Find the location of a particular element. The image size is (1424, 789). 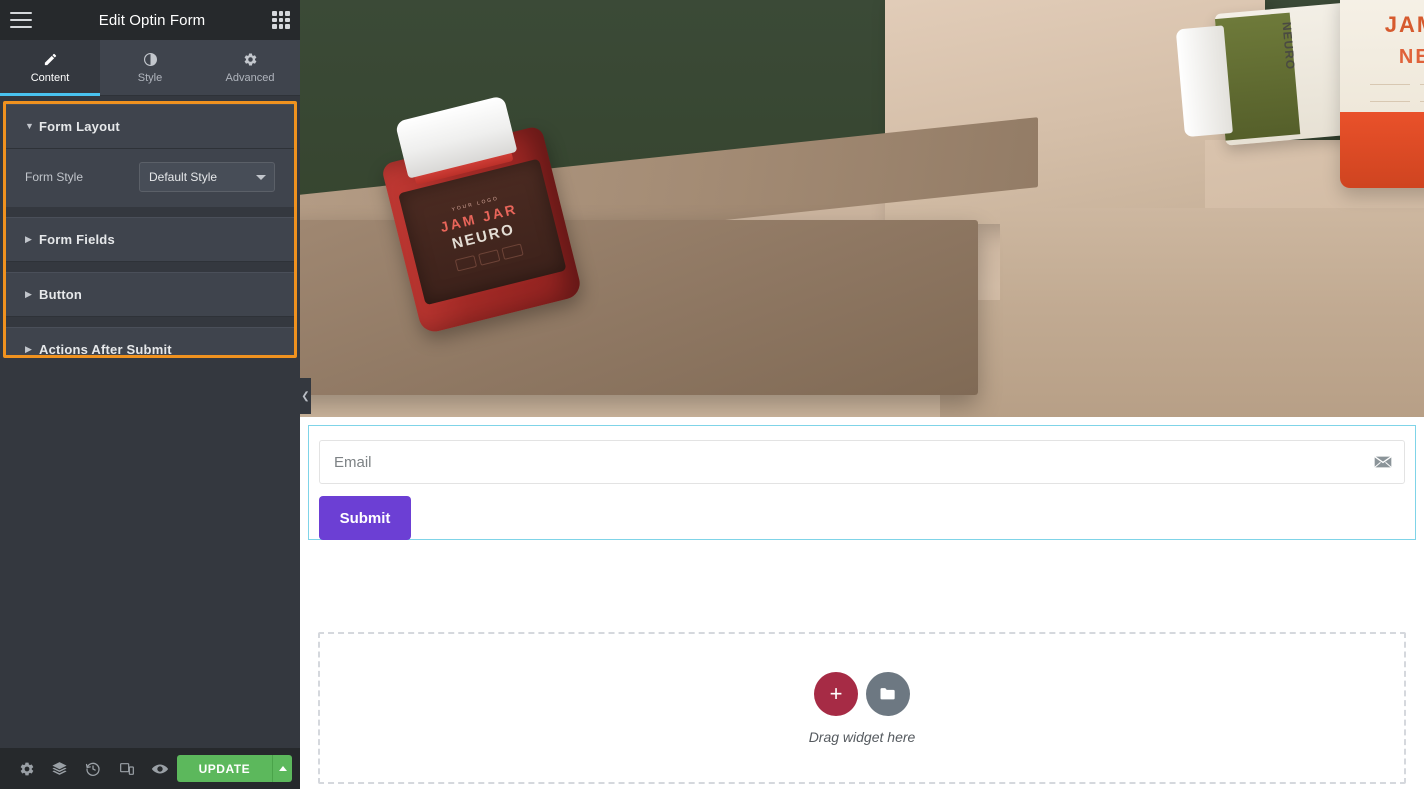

add-template-button is located at coordinates (888, 693).